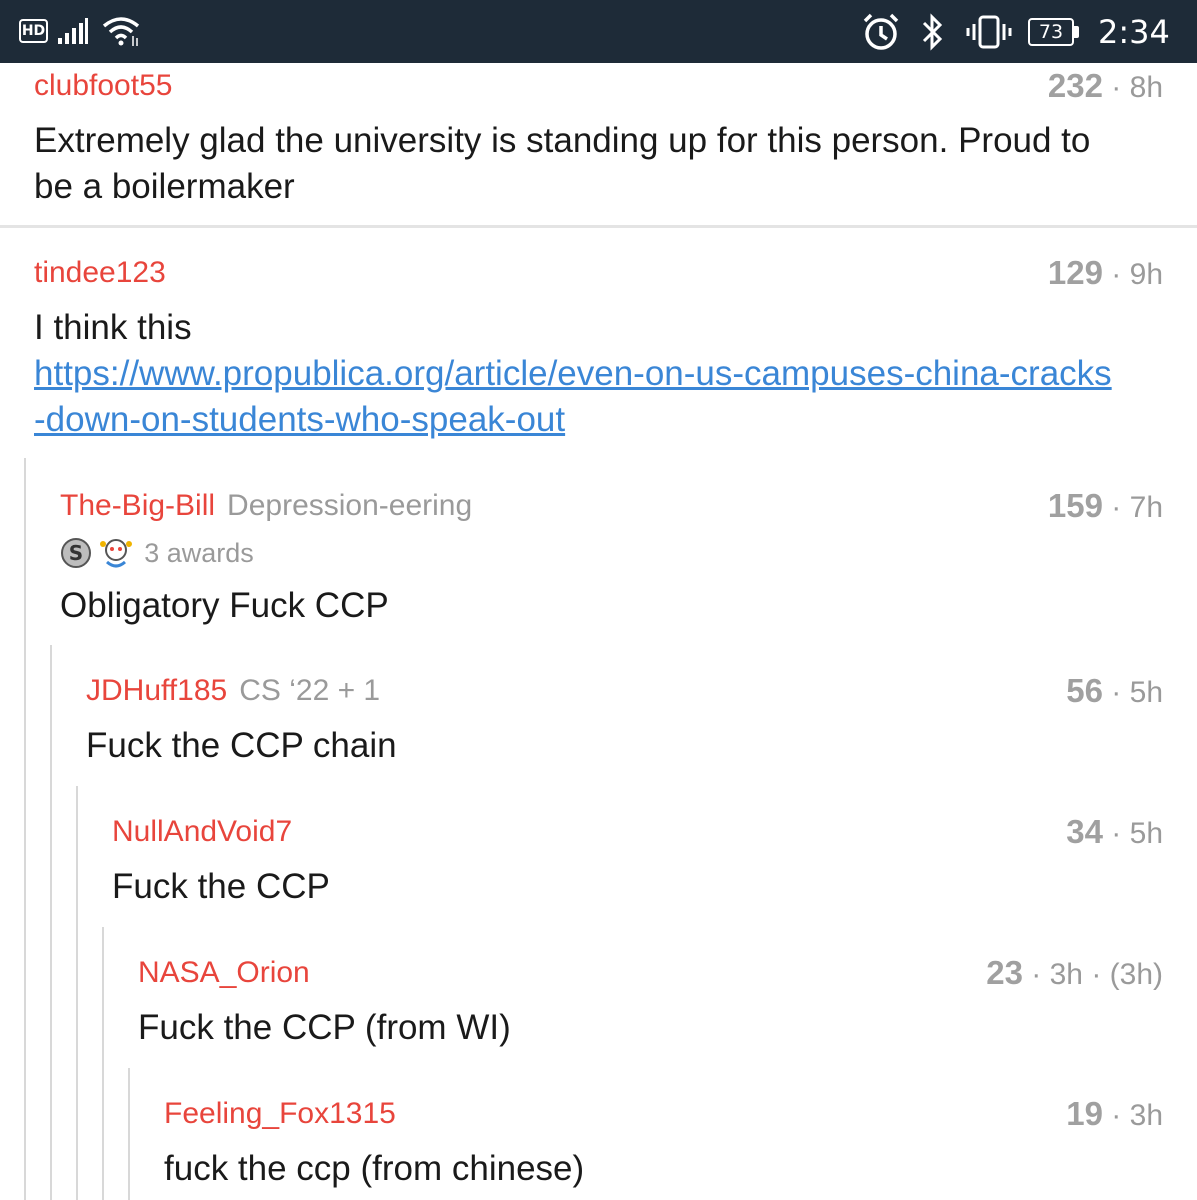 The height and width of the screenshot is (1200, 1197). What do you see at coordinates (33, 31) in the screenshot?
I see `hd-badge-icon: HD` at bounding box center [33, 31].